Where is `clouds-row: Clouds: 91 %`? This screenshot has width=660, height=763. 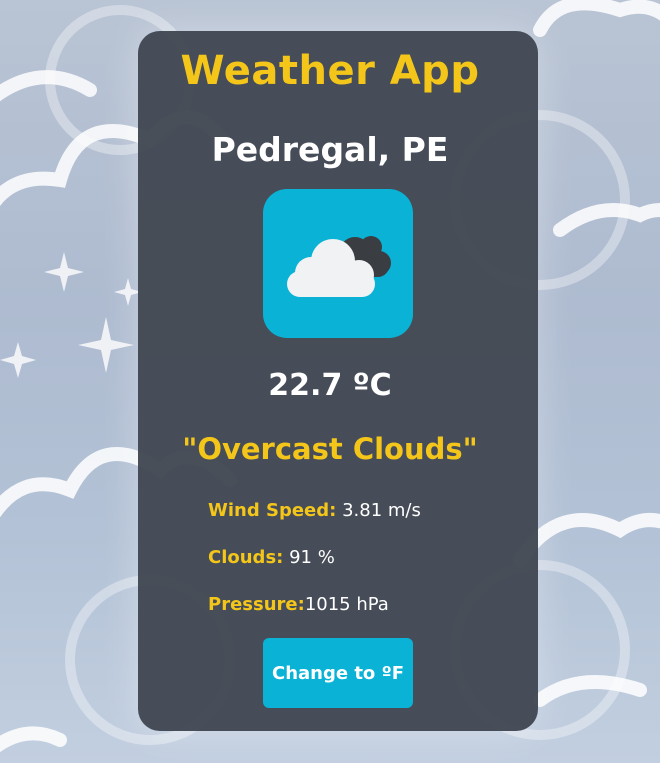
clouds-row: Clouds: 91 % is located at coordinates (271, 557).